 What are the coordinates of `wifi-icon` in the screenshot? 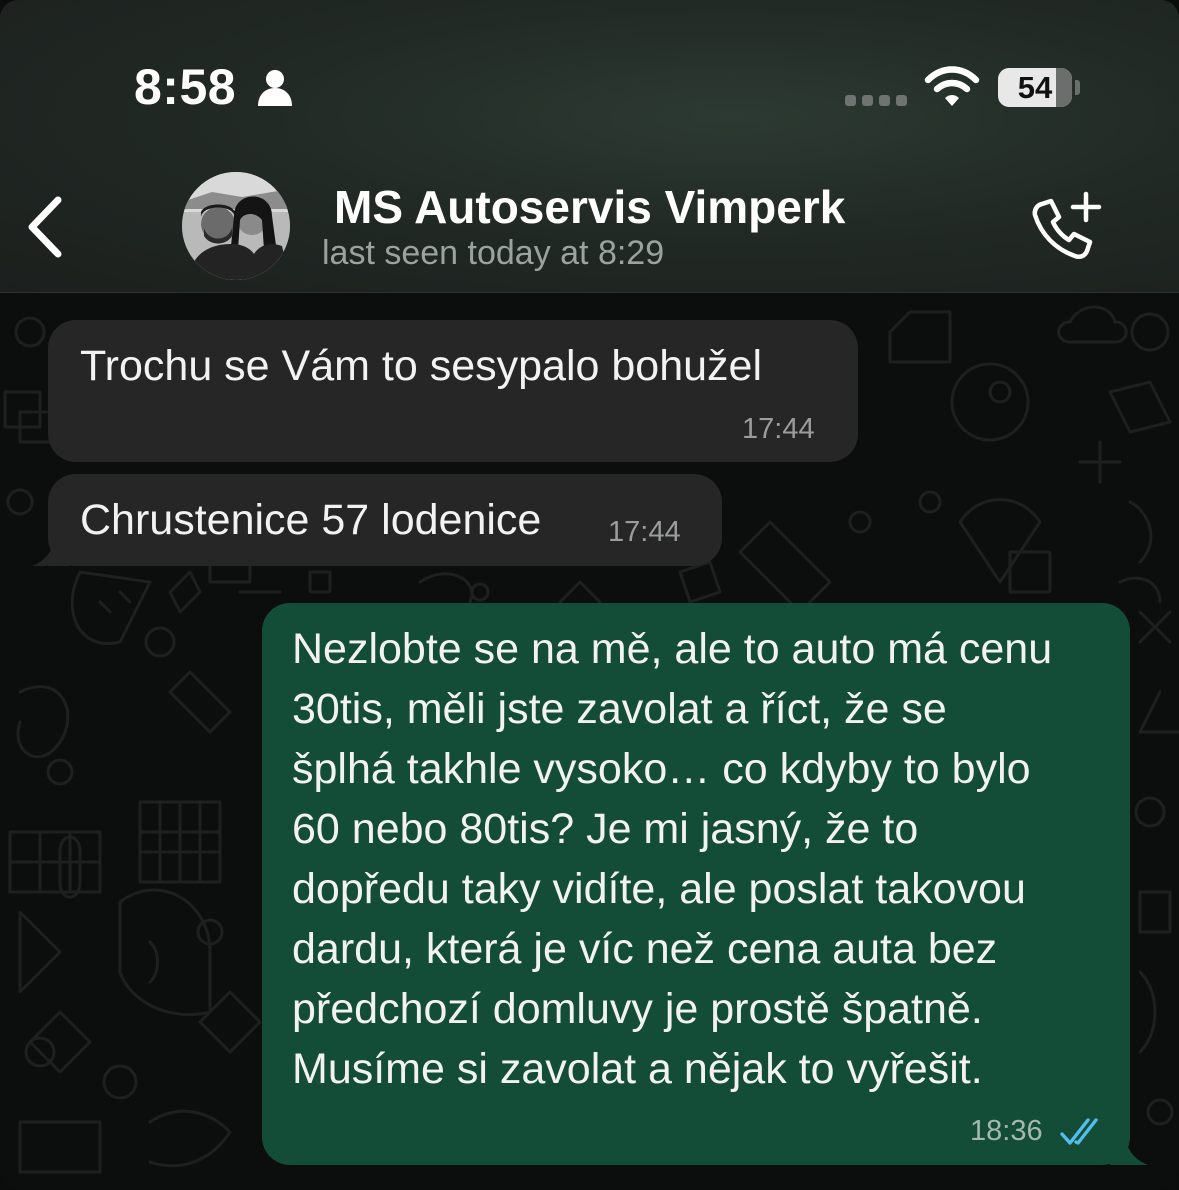 It's located at (952, 86).